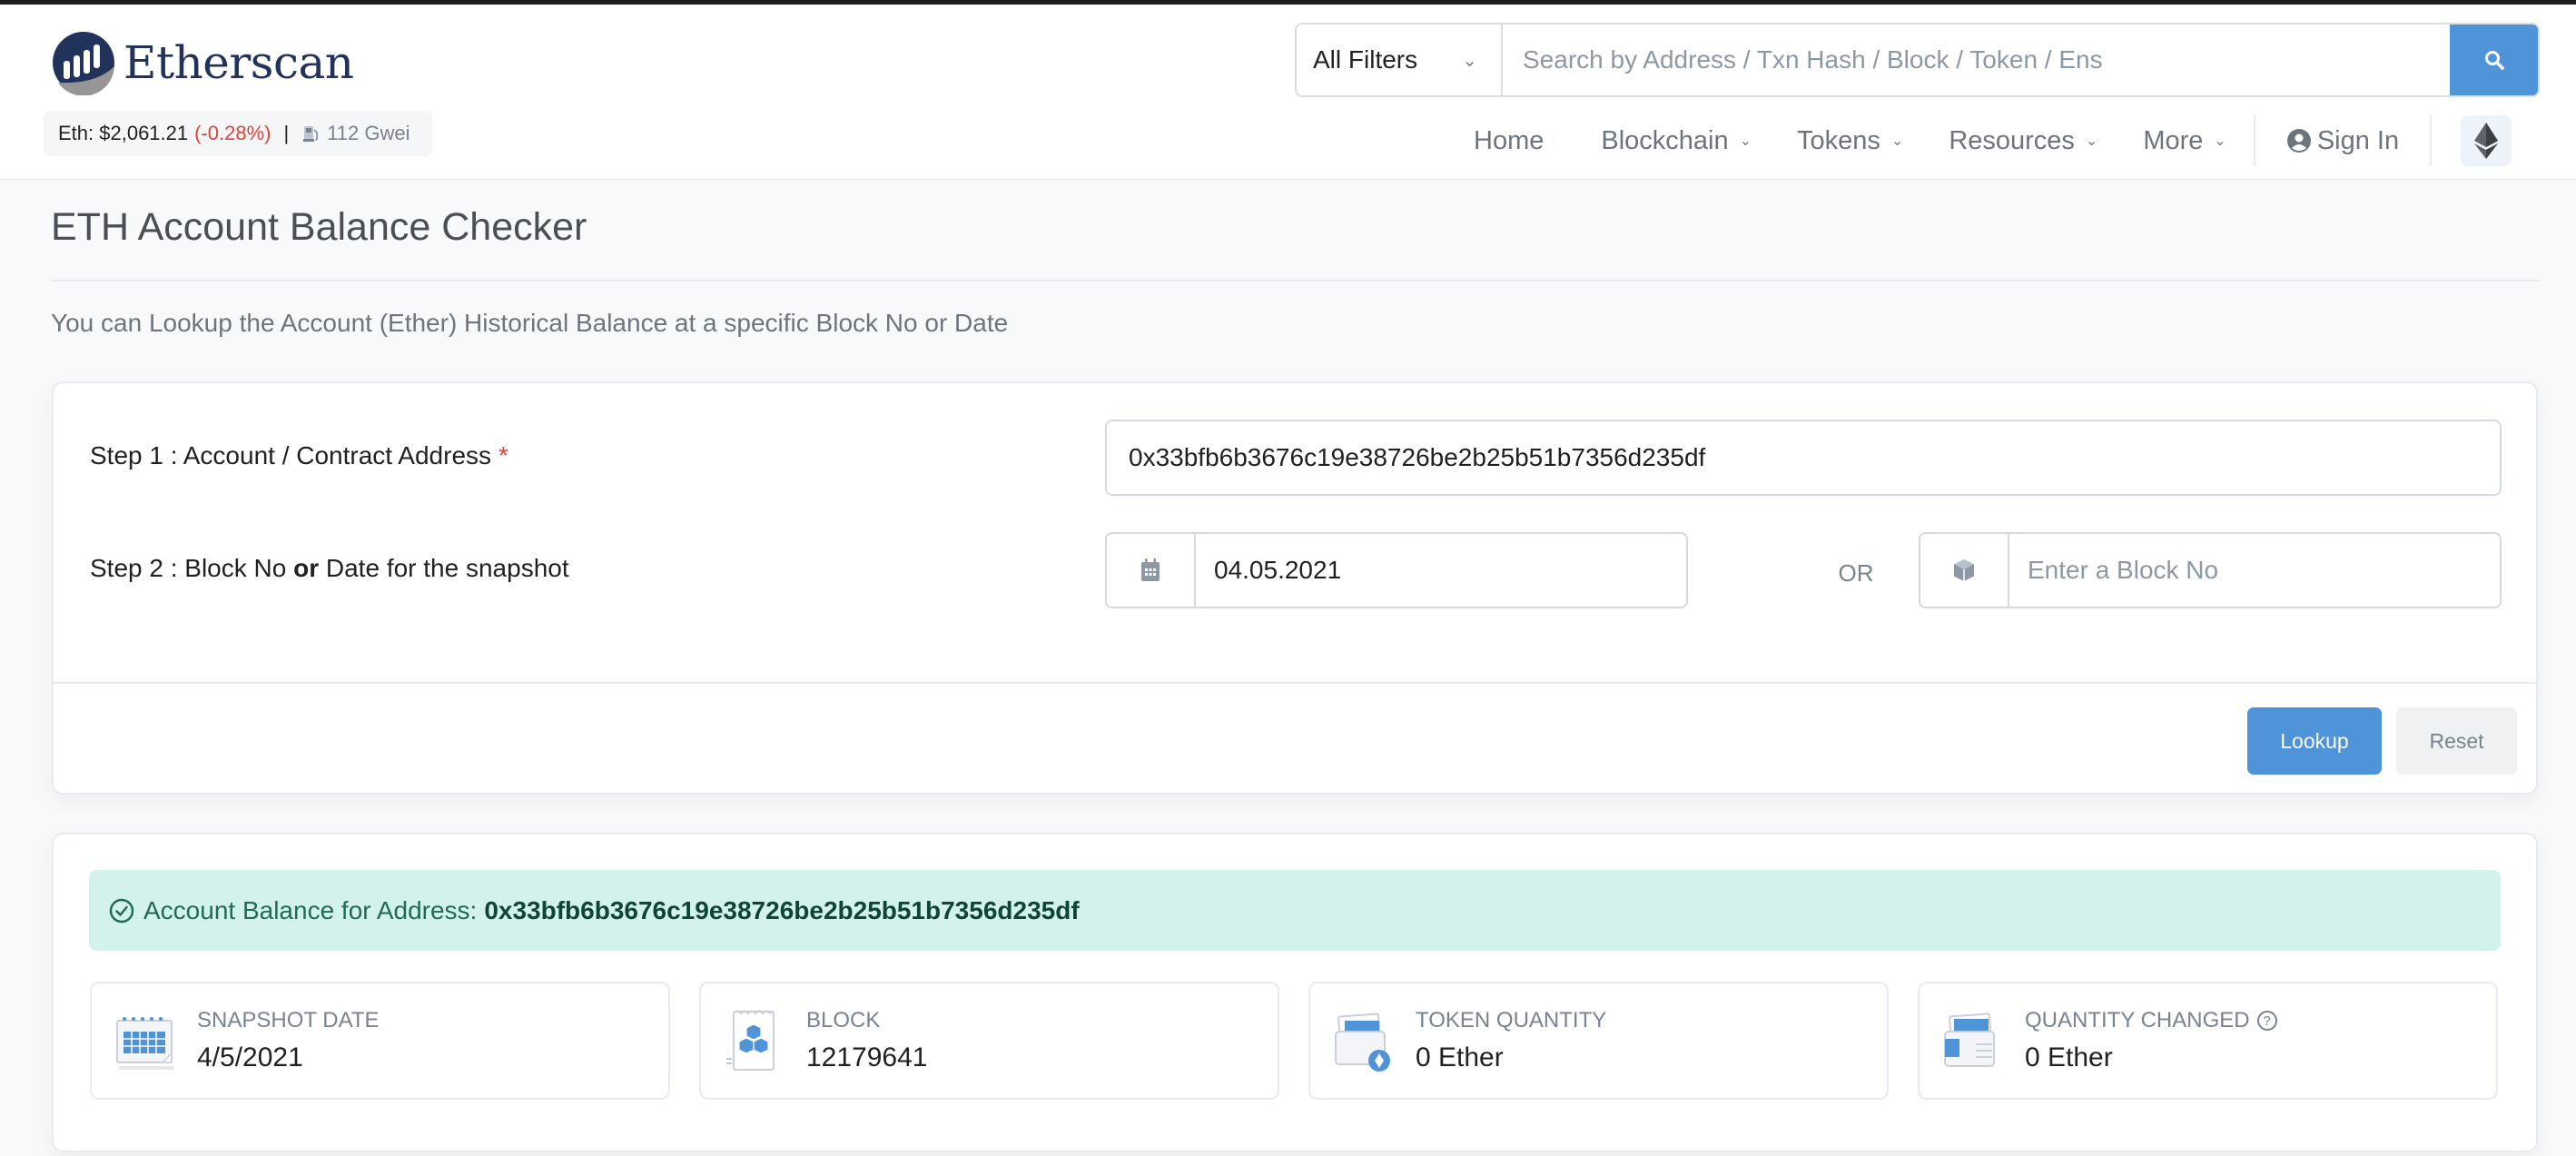 This screenshot has height=1156, width=2576. Describe the element at coordinates (989, 1041) in the screenshot. I see `stat-block: Block 12179641` at that location.